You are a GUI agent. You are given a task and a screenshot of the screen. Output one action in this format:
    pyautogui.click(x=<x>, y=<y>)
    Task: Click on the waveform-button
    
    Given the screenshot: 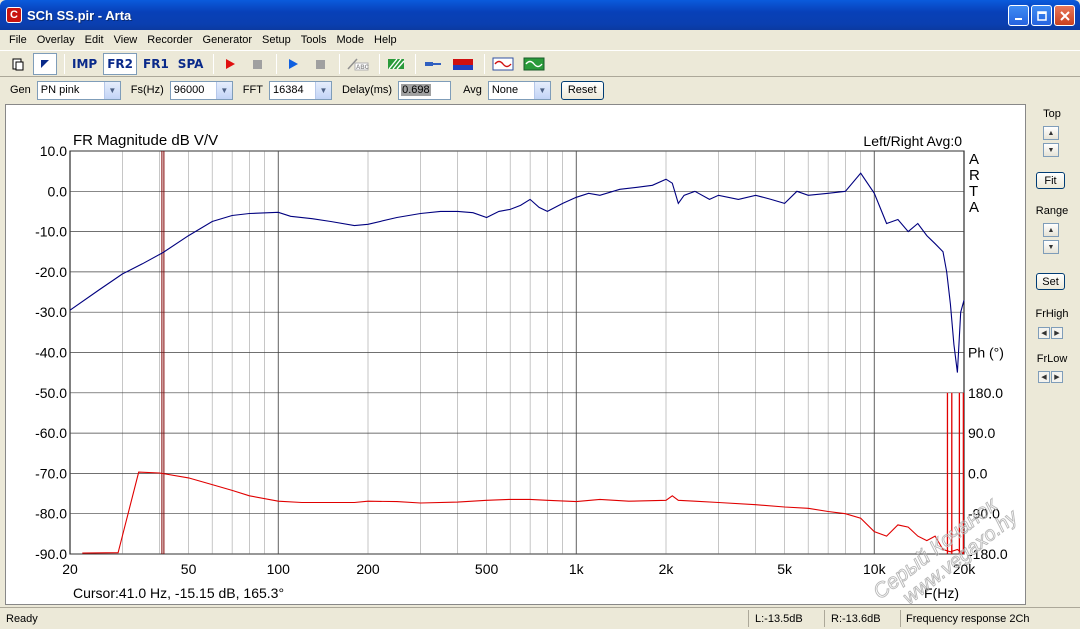 What is the action you would take?
    pyautogui.click(x=503, y=64)
    